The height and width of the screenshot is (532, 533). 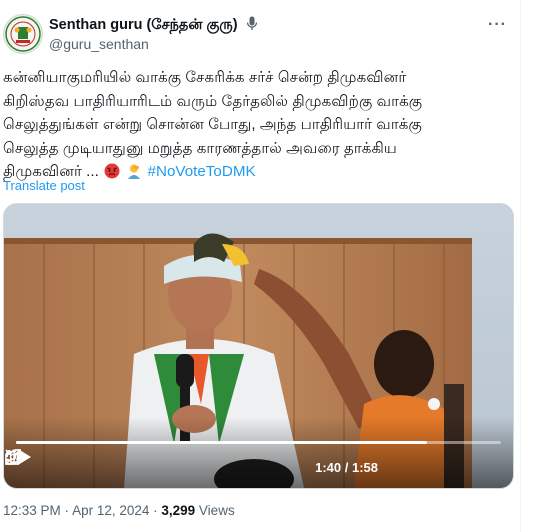 I want to click on angry-face-emoji-icon, so click(x=112, y=171).